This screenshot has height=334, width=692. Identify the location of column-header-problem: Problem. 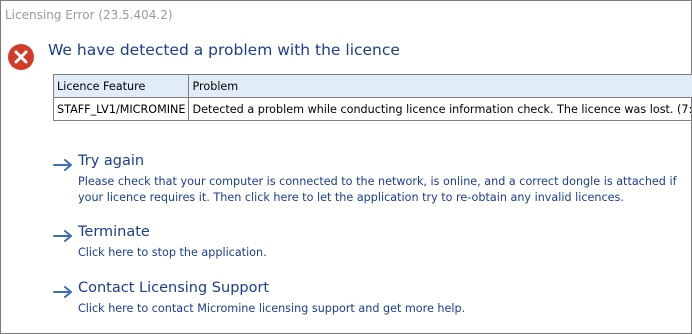
(440, 86).